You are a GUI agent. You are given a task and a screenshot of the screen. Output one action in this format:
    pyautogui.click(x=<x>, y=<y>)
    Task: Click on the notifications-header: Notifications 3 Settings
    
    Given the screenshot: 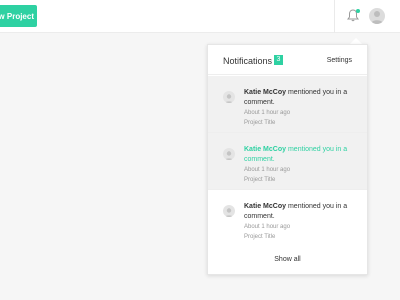 What is the action you would take?
    pyautogui.click(x=287, y=60)
    